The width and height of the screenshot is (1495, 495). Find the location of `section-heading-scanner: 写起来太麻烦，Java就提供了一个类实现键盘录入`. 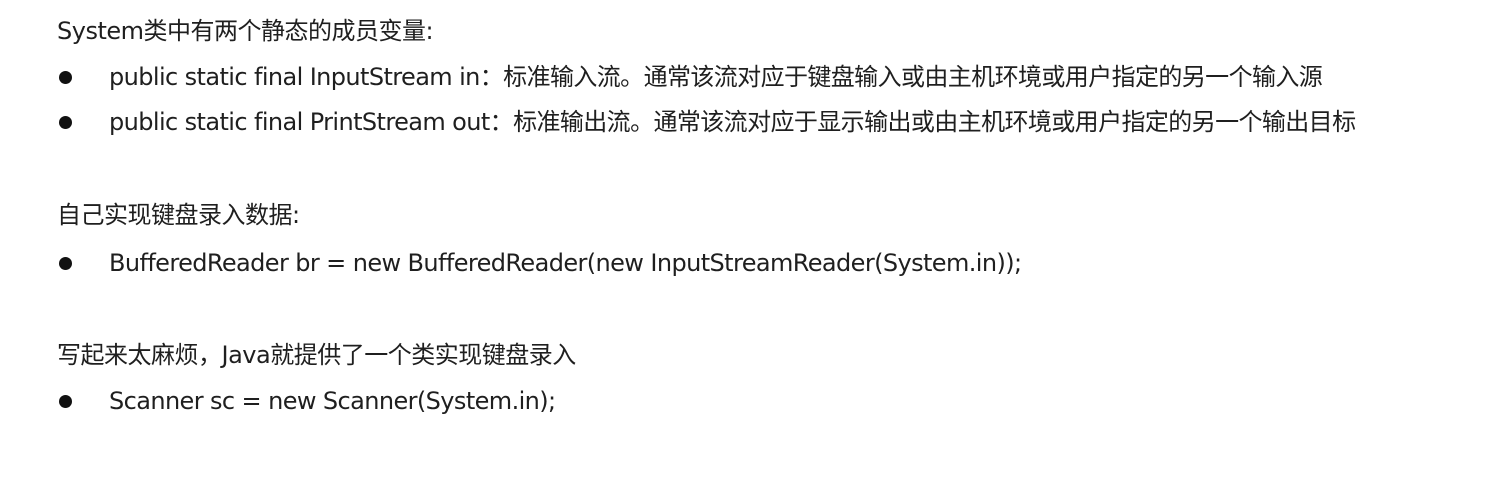

section-heading-scanner: 写起来太麻烦，Java就提供了一个类实现键盘录入 is located at coordinates (316, 355).